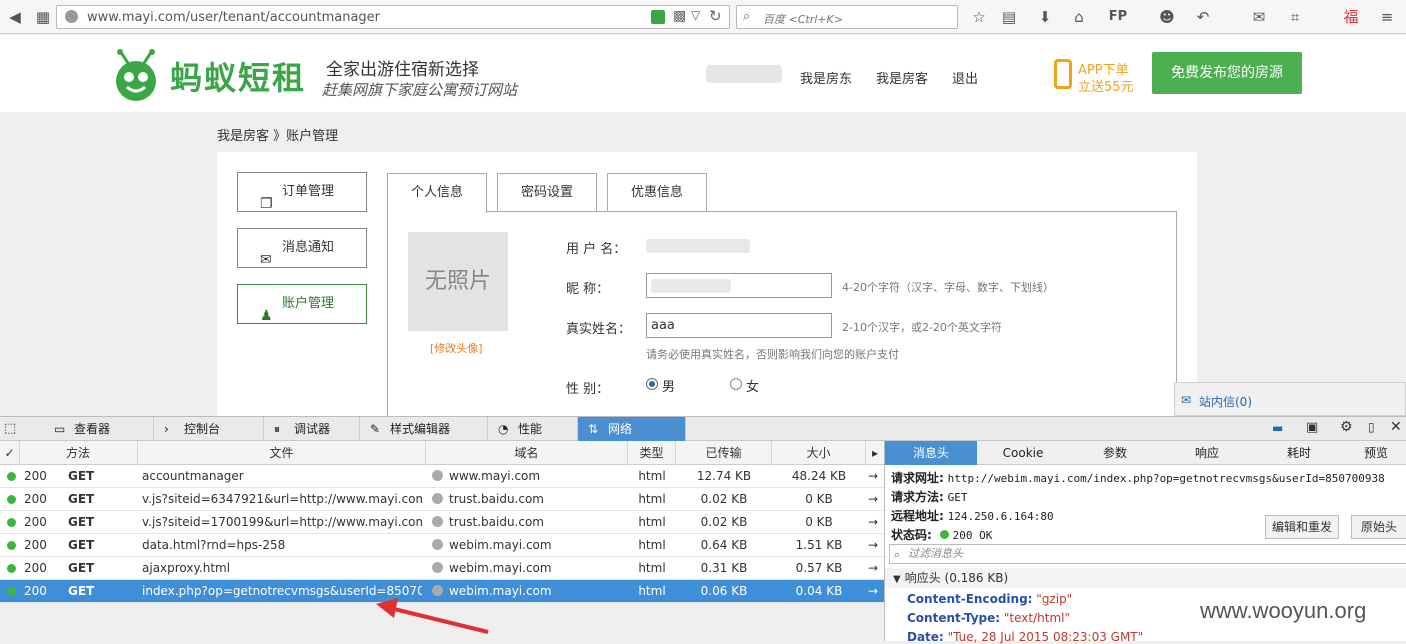 The height and width of the screenshot is (644, 1406). I want to click on inspect-picker-icon: ⬚, so click(10, 428).